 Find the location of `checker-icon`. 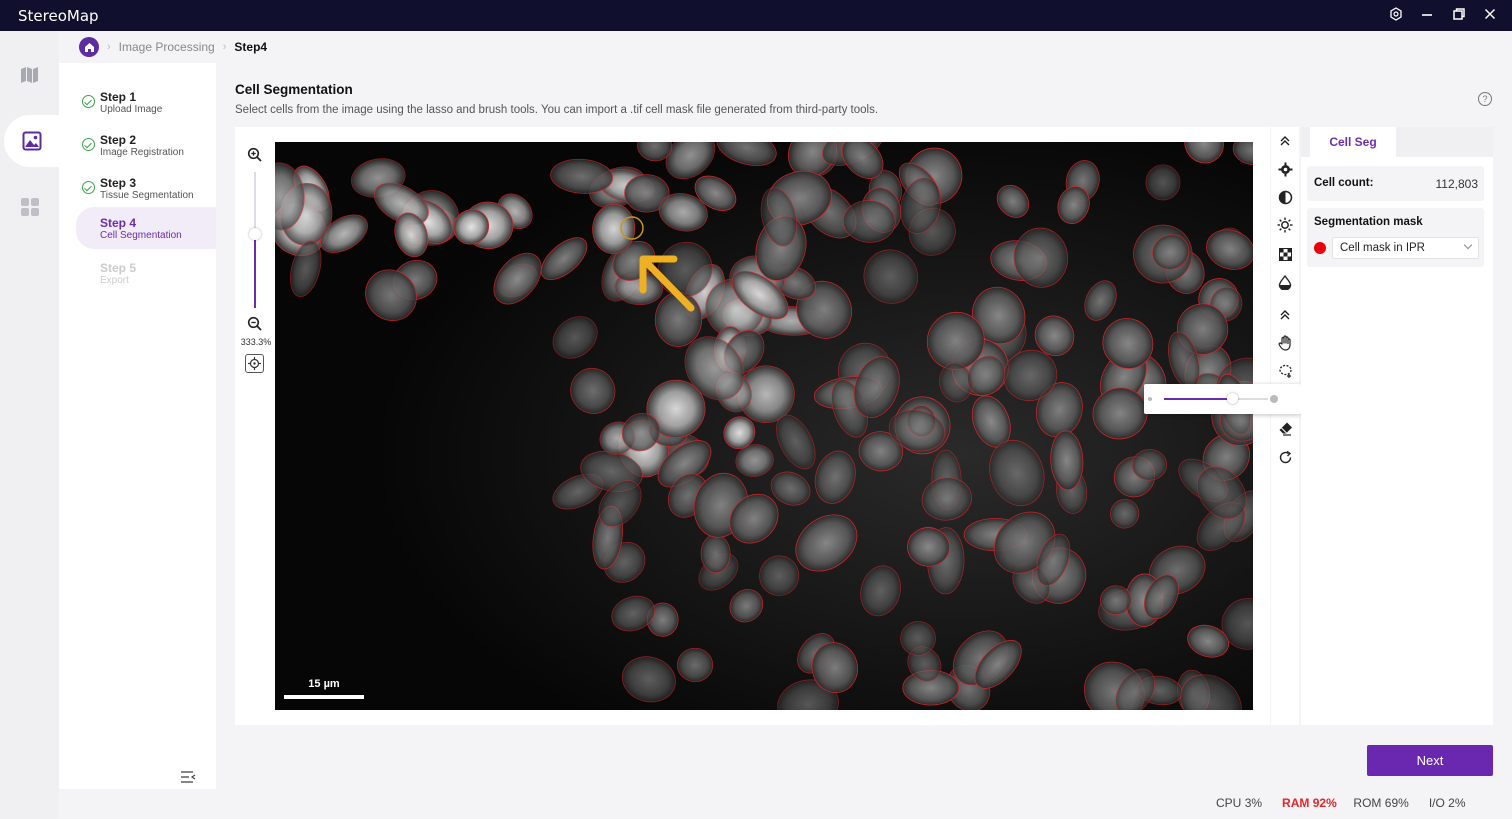

checker-icon is located at coordinates (1285, 254).